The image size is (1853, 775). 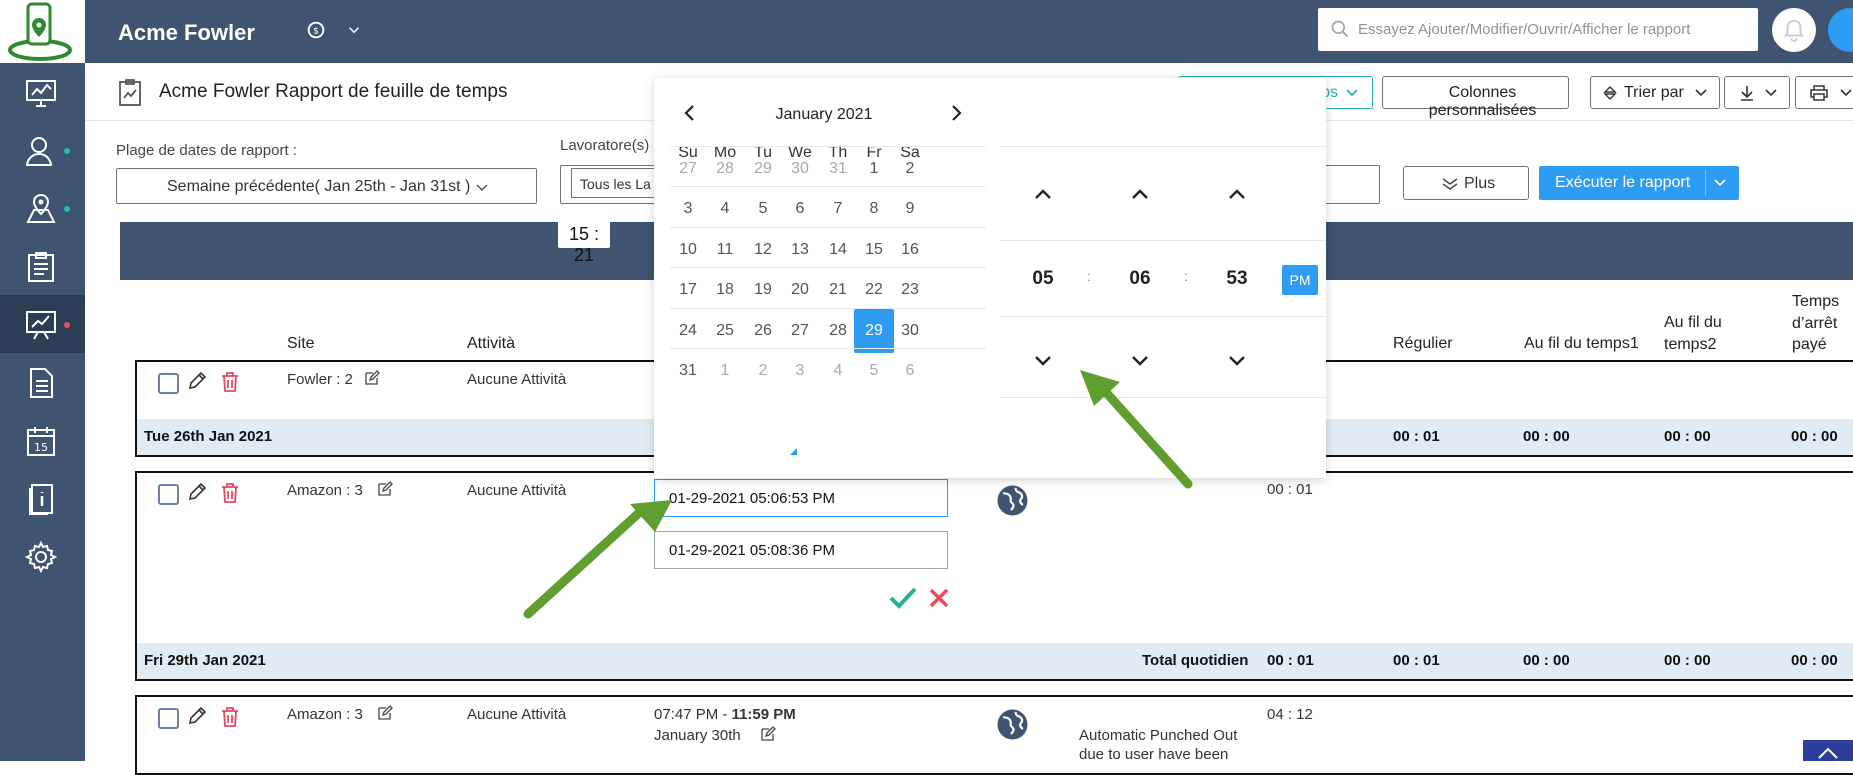 What do you see at coordinates (1822, 323) in the screenshot?
I see `column-paid-break: Temps d’arrêt payé` at bounding box center [1822, 323].